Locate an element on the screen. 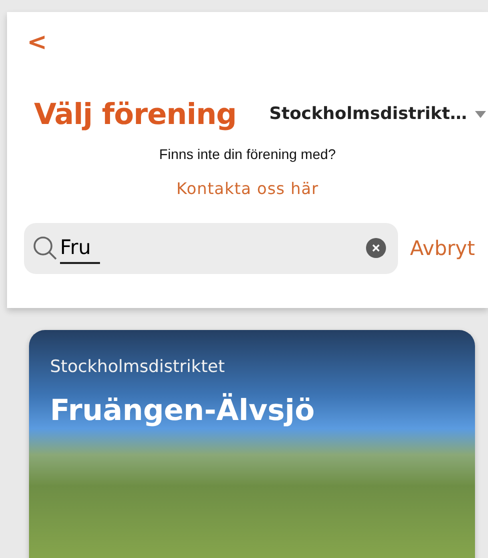 The height and width of the screenshot is (558, 488). dropdown-caret-icon is located at coordinates (480, 114).